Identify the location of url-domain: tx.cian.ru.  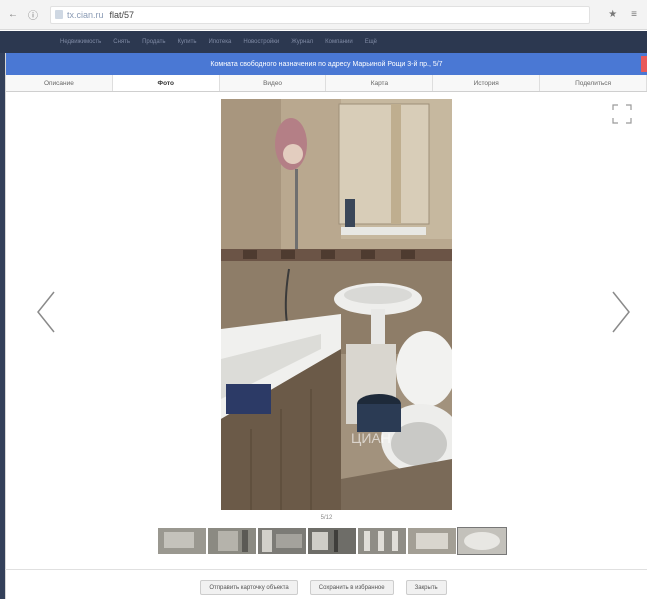
(85, 14).